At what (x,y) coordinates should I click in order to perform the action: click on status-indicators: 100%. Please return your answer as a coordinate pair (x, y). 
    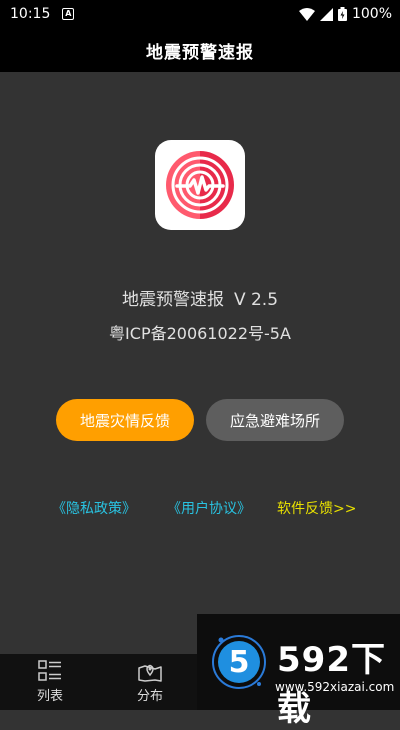
    Looking at the image, I should click on (345, 14).